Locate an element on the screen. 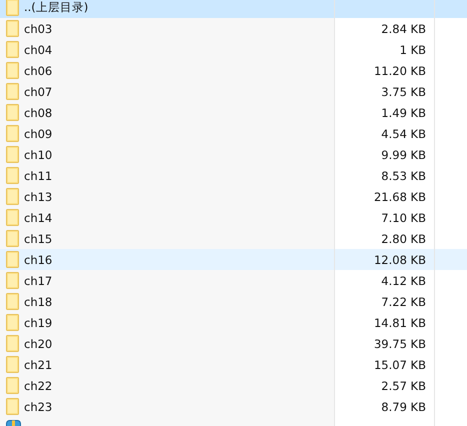 This screenshot has height=426, width=467. file-size: 3.75 KB is located at coordinates (403, 91).